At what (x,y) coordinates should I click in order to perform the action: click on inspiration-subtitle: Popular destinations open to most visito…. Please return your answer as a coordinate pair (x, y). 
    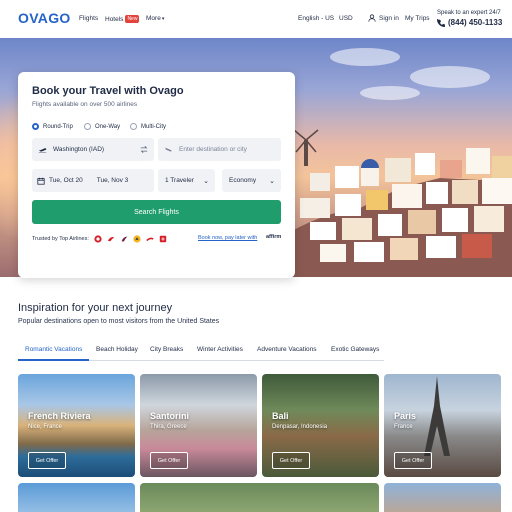
    Looking at the image, I should click on (119, 321).